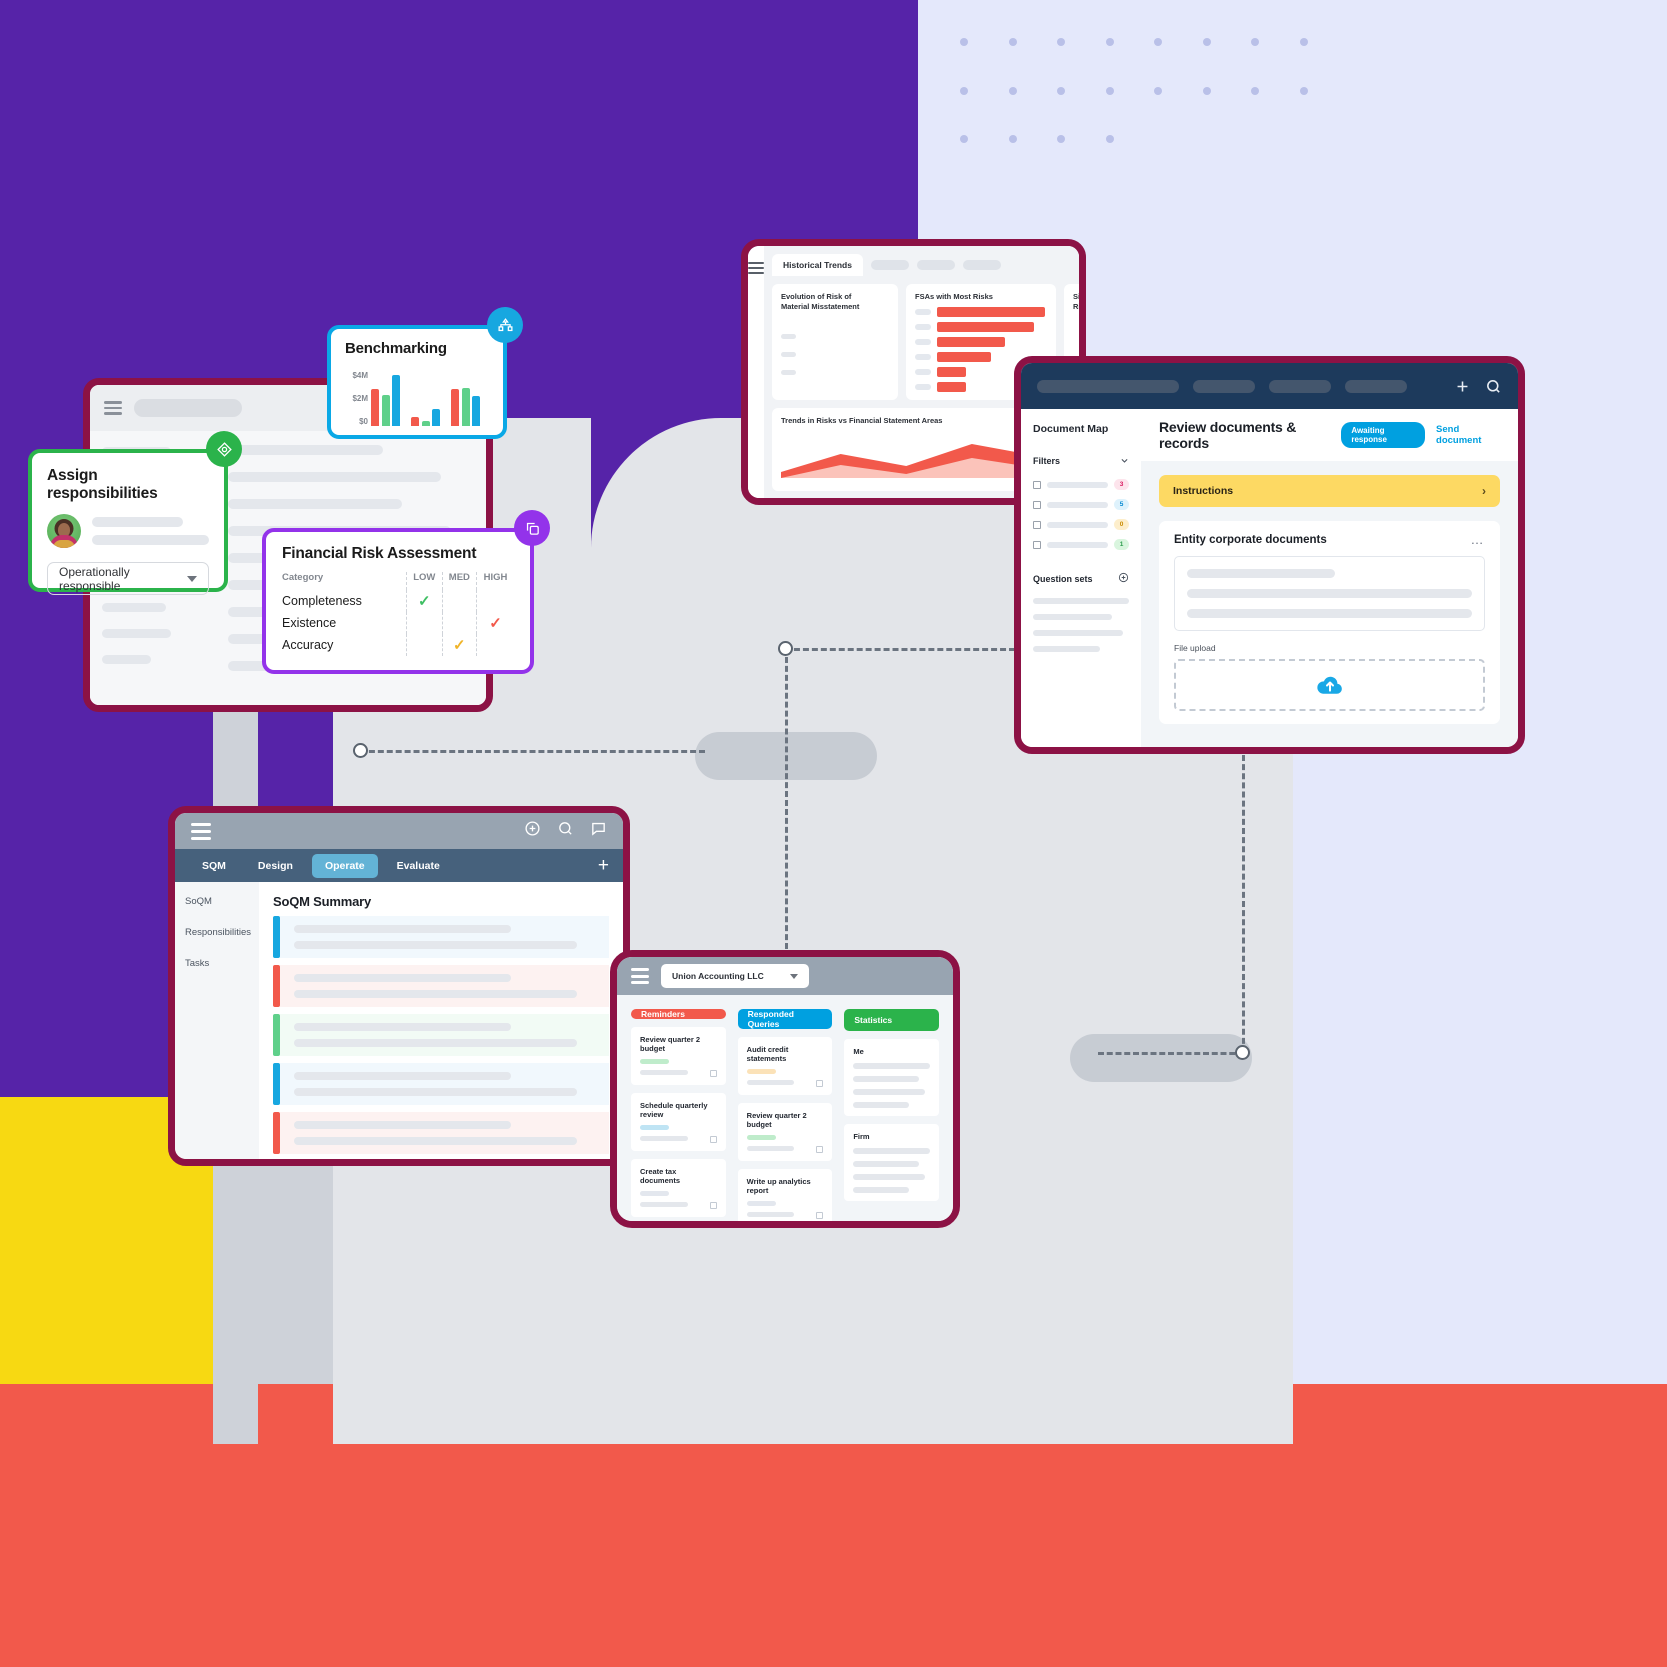 This screenshot has width=1667, height=1667. Describe the element at coordinates (459, 645) in the screenshot. I see `risk-cell: ✓` at that location.